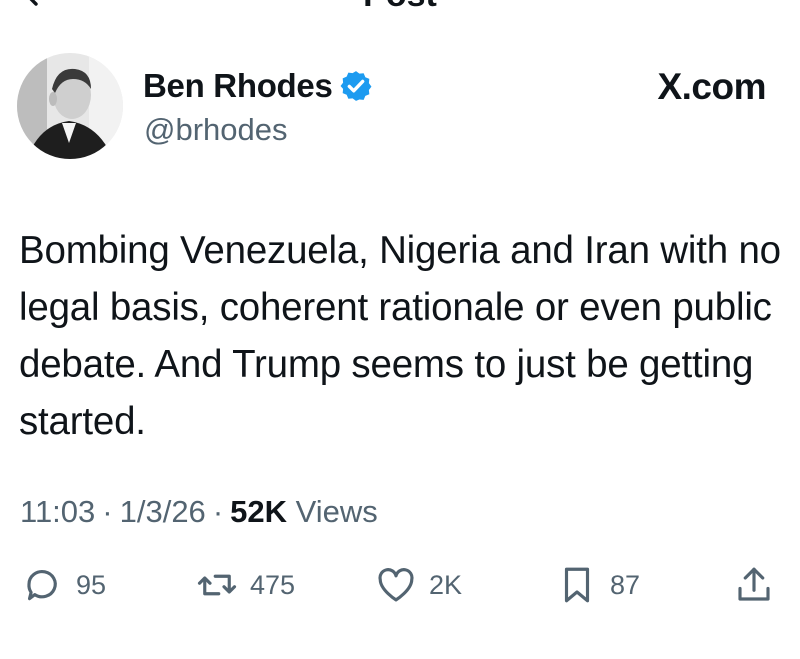 This screenshot has height=659, width=800. Describe the element at coordinates (396, 585) in the screenshot. I see `heart-icon` at that location.